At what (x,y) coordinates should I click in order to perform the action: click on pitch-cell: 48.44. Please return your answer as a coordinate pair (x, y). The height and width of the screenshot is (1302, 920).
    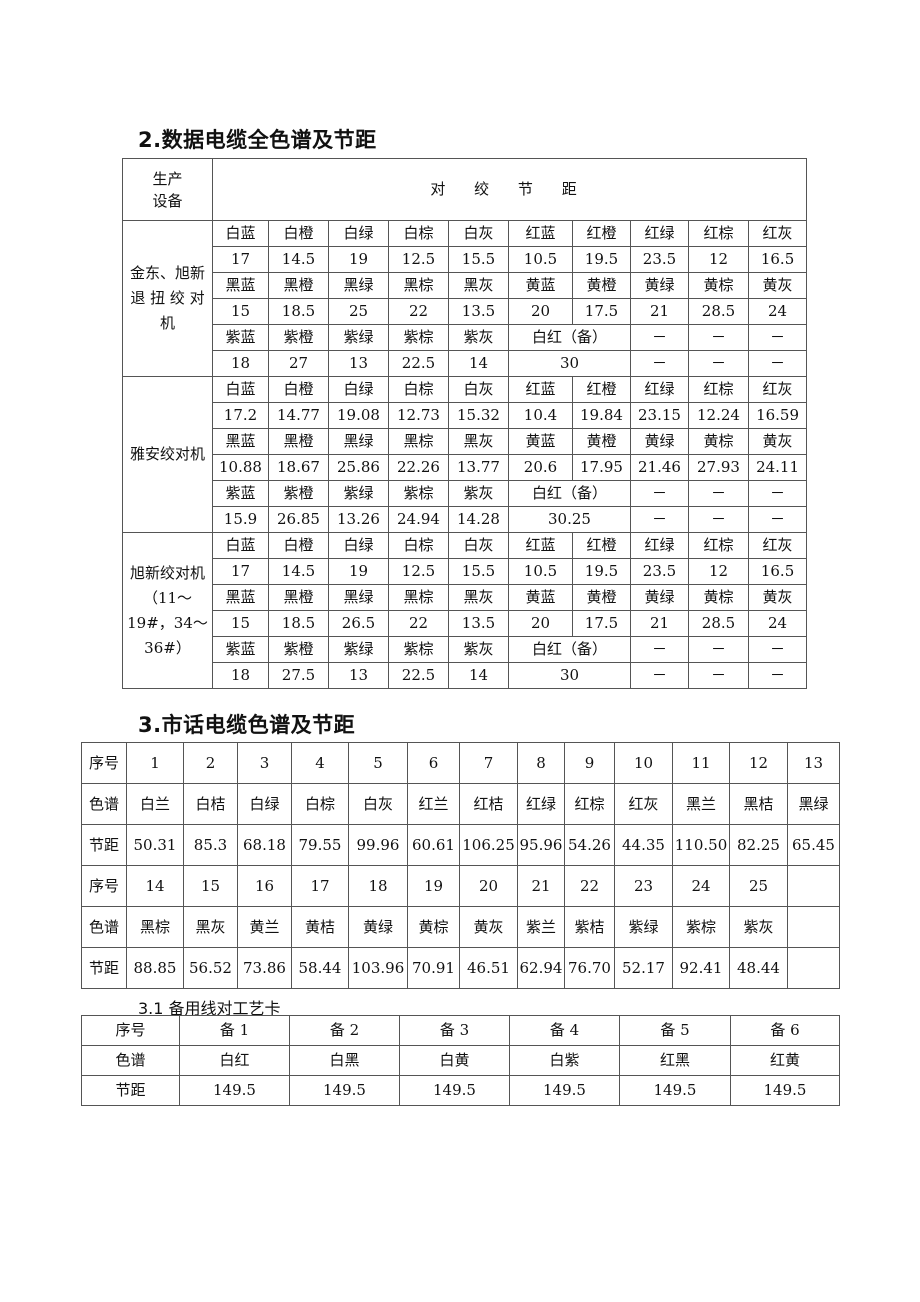
    Looking at the image, I should click on (758, 968).